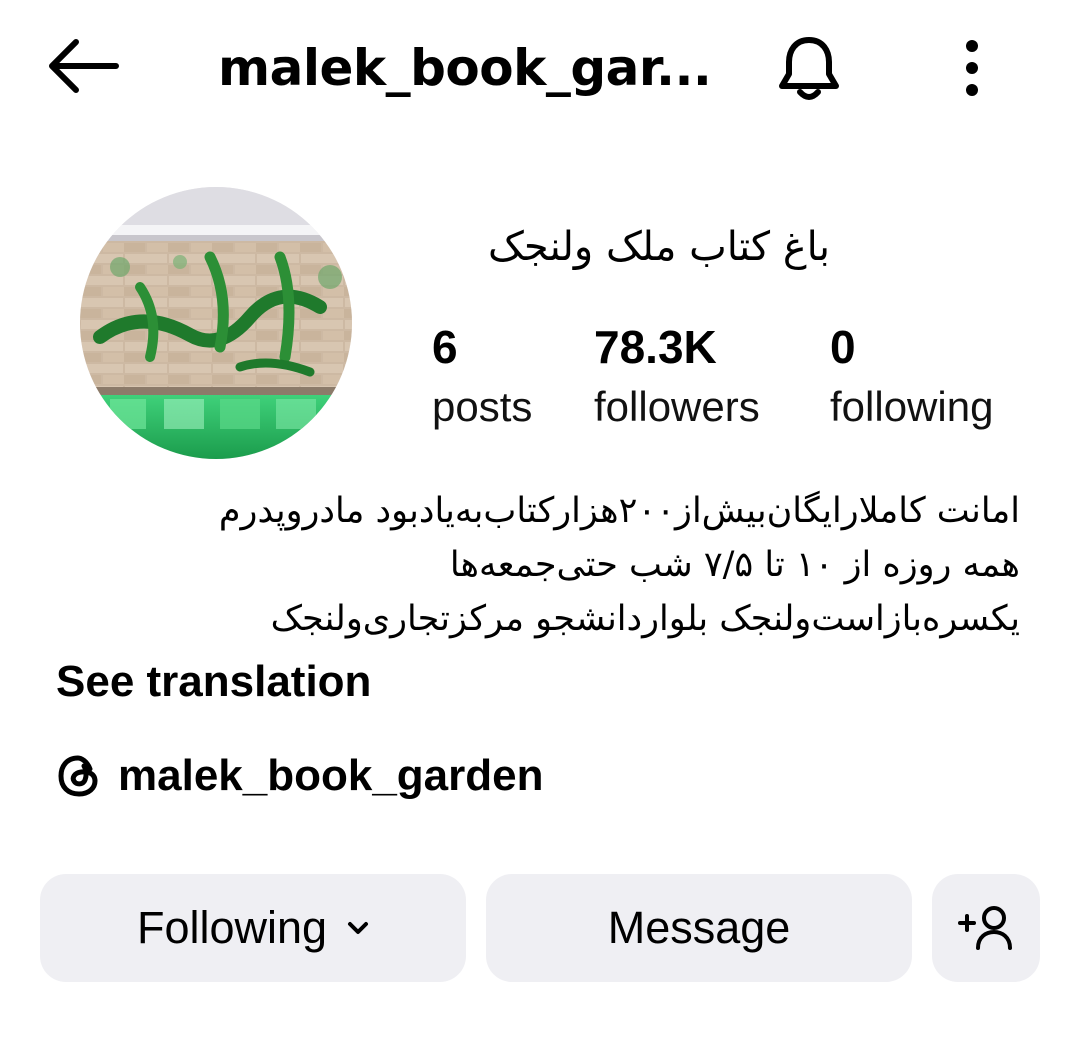  I want to click on back-button, so click(82, 66).